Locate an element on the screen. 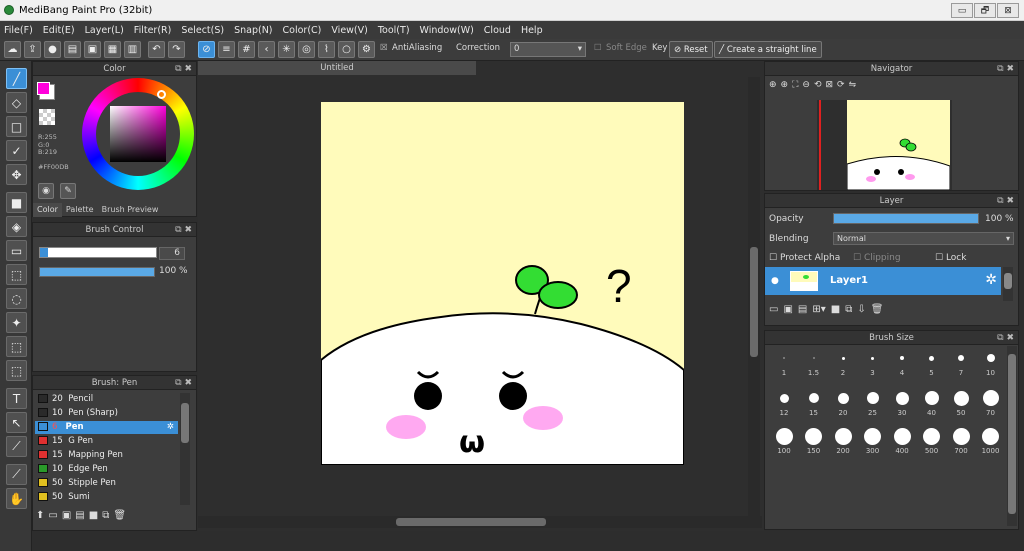 The height and width of the screenshot is (551, 1024). soft-edge-checkbox: ☐ is located at coordinates (598, 48).